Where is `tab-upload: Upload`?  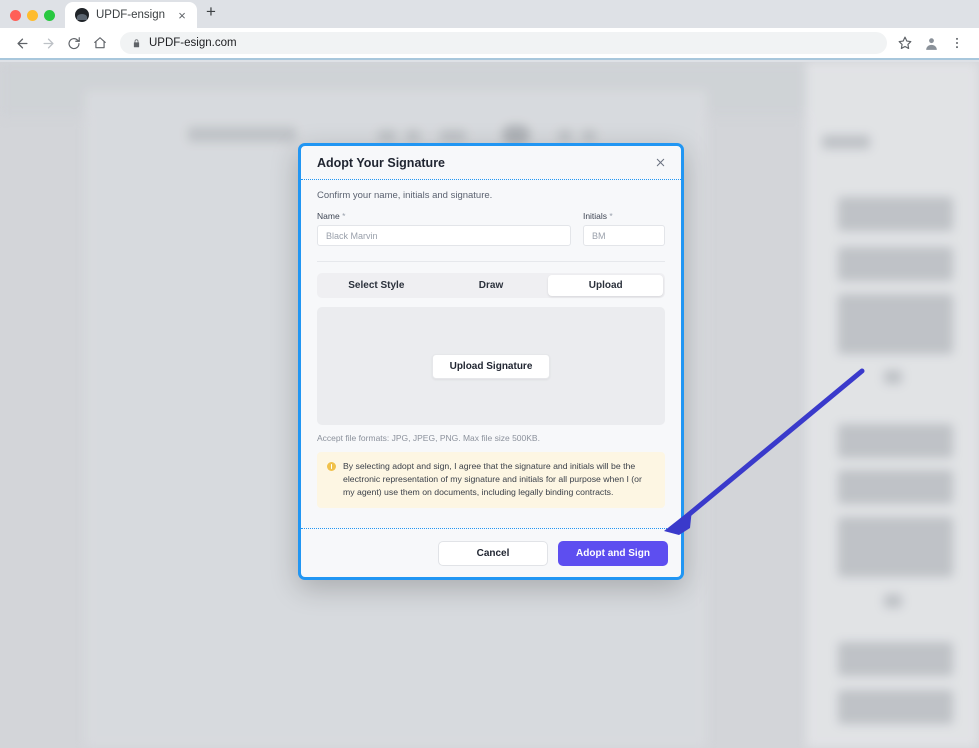 tab-upload: Upload is located at coordinates (606, 285).